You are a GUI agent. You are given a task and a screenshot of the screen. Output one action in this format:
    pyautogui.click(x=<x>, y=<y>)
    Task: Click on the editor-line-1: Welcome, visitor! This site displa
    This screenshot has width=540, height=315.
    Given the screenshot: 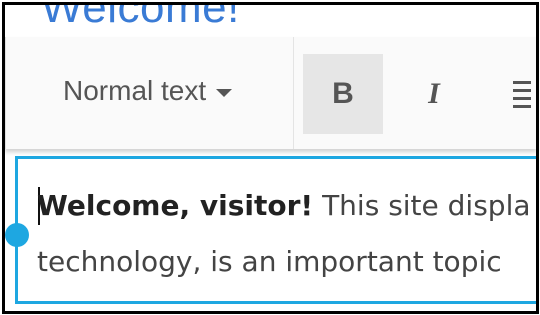 What is the action you would take?
    pyautogui.click(x=284, y=205)
    